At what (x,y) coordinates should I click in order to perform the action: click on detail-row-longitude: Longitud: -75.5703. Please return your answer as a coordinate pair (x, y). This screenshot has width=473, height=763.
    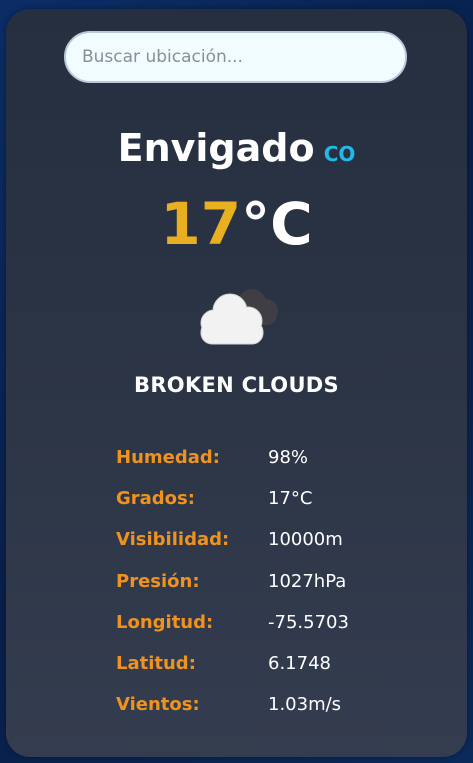
    Looking at the image, I should click on (276, 622).